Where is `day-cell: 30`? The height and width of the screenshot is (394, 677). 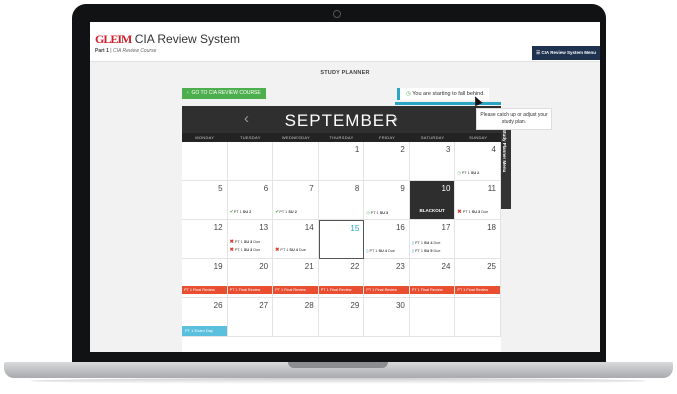 day-cell: 30 is located at coordinates (387, 317).